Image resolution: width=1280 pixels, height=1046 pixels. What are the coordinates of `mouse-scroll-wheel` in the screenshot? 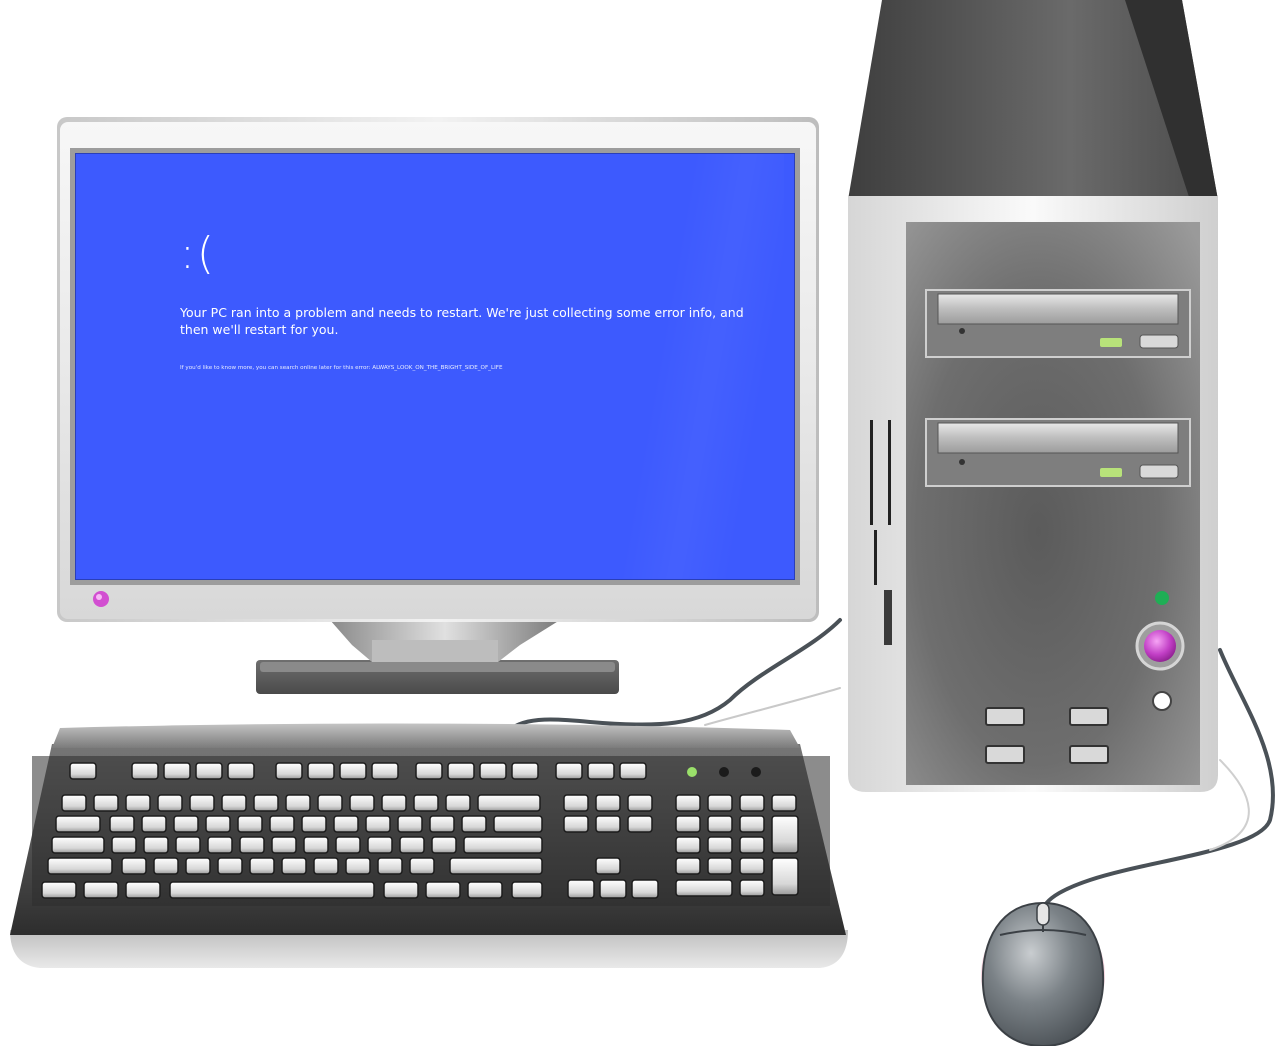 It's located at (1043, 914).